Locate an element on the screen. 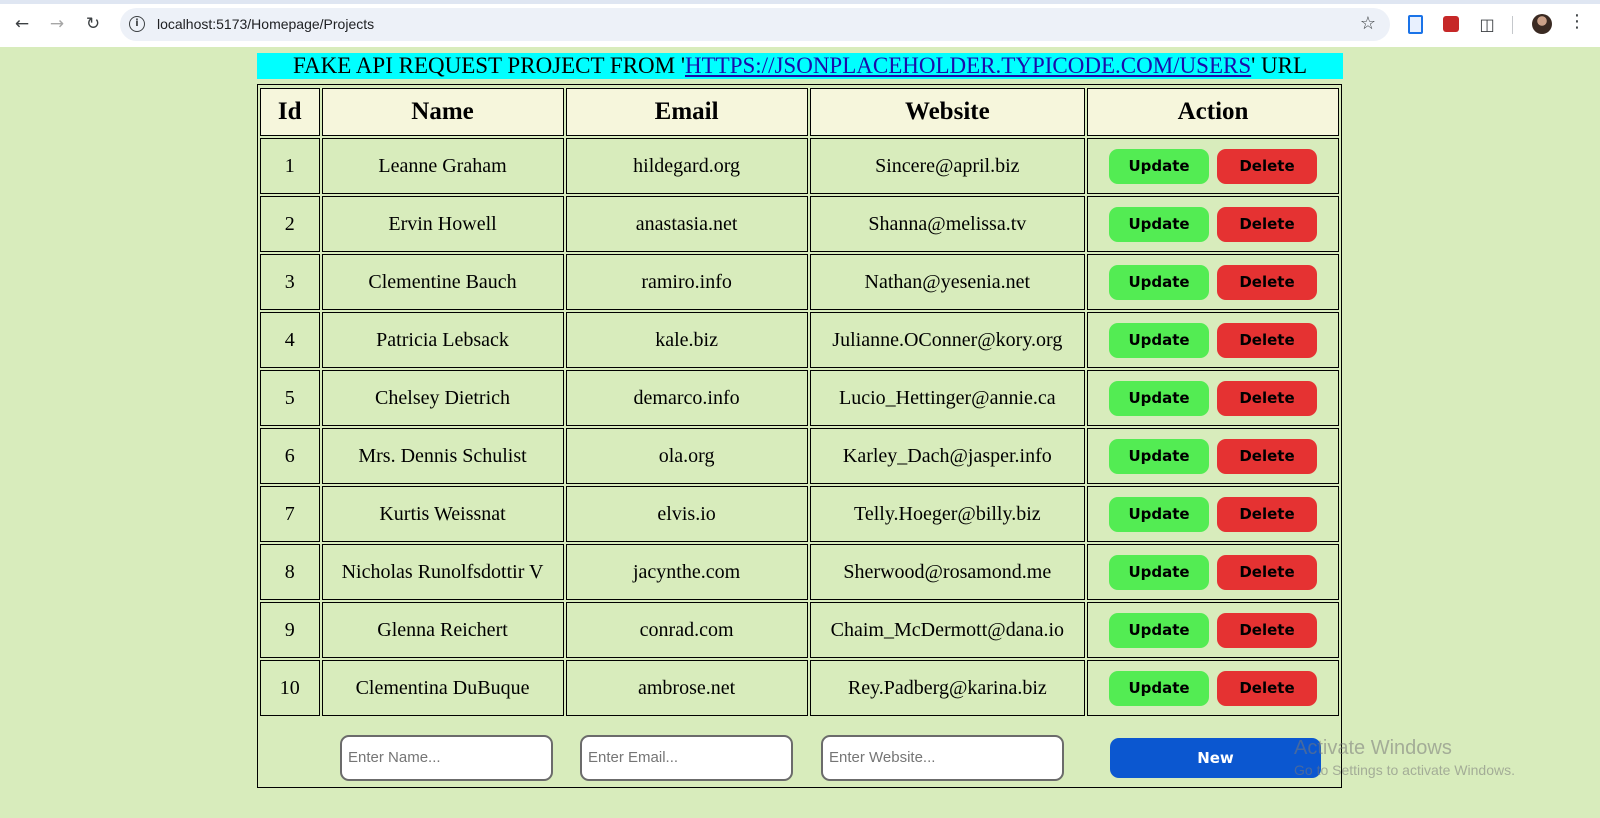 The width and height of the screenshot is (1600, 818). toolbar-divider is located at coordinates (1512, 25).